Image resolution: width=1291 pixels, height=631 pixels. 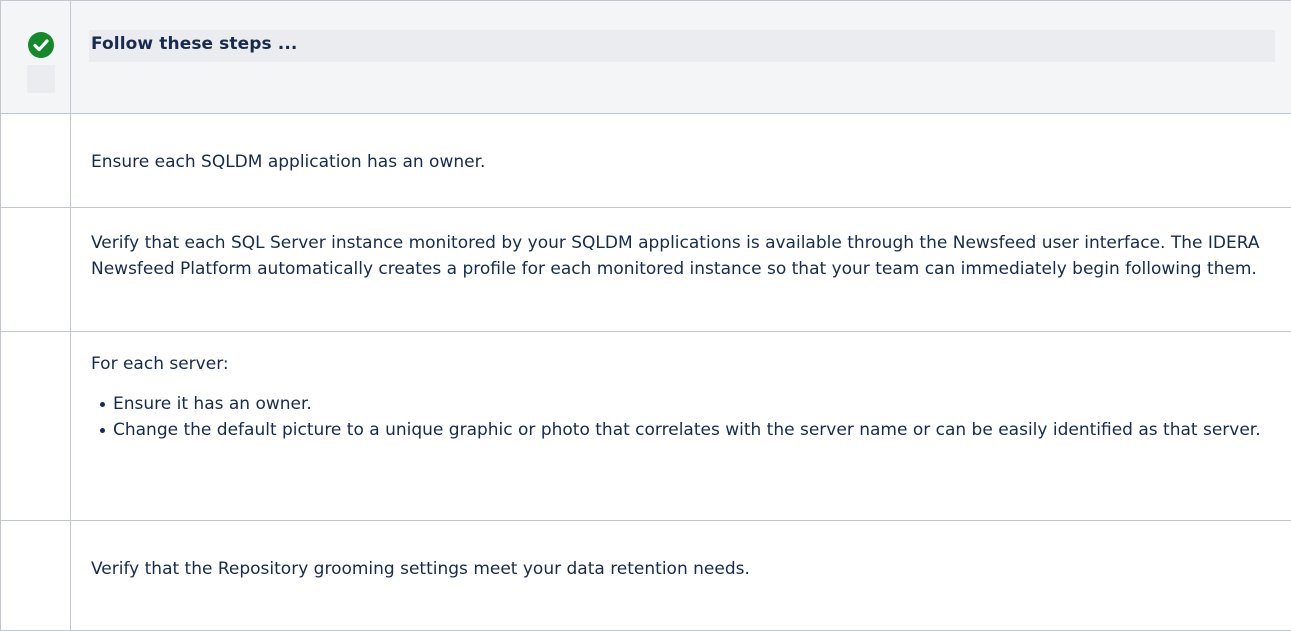 What do you see at coordinates (692, 404) in the screenshot?
I see `list-item: Ensure it has an owner.` at bounding box center [692, 404].